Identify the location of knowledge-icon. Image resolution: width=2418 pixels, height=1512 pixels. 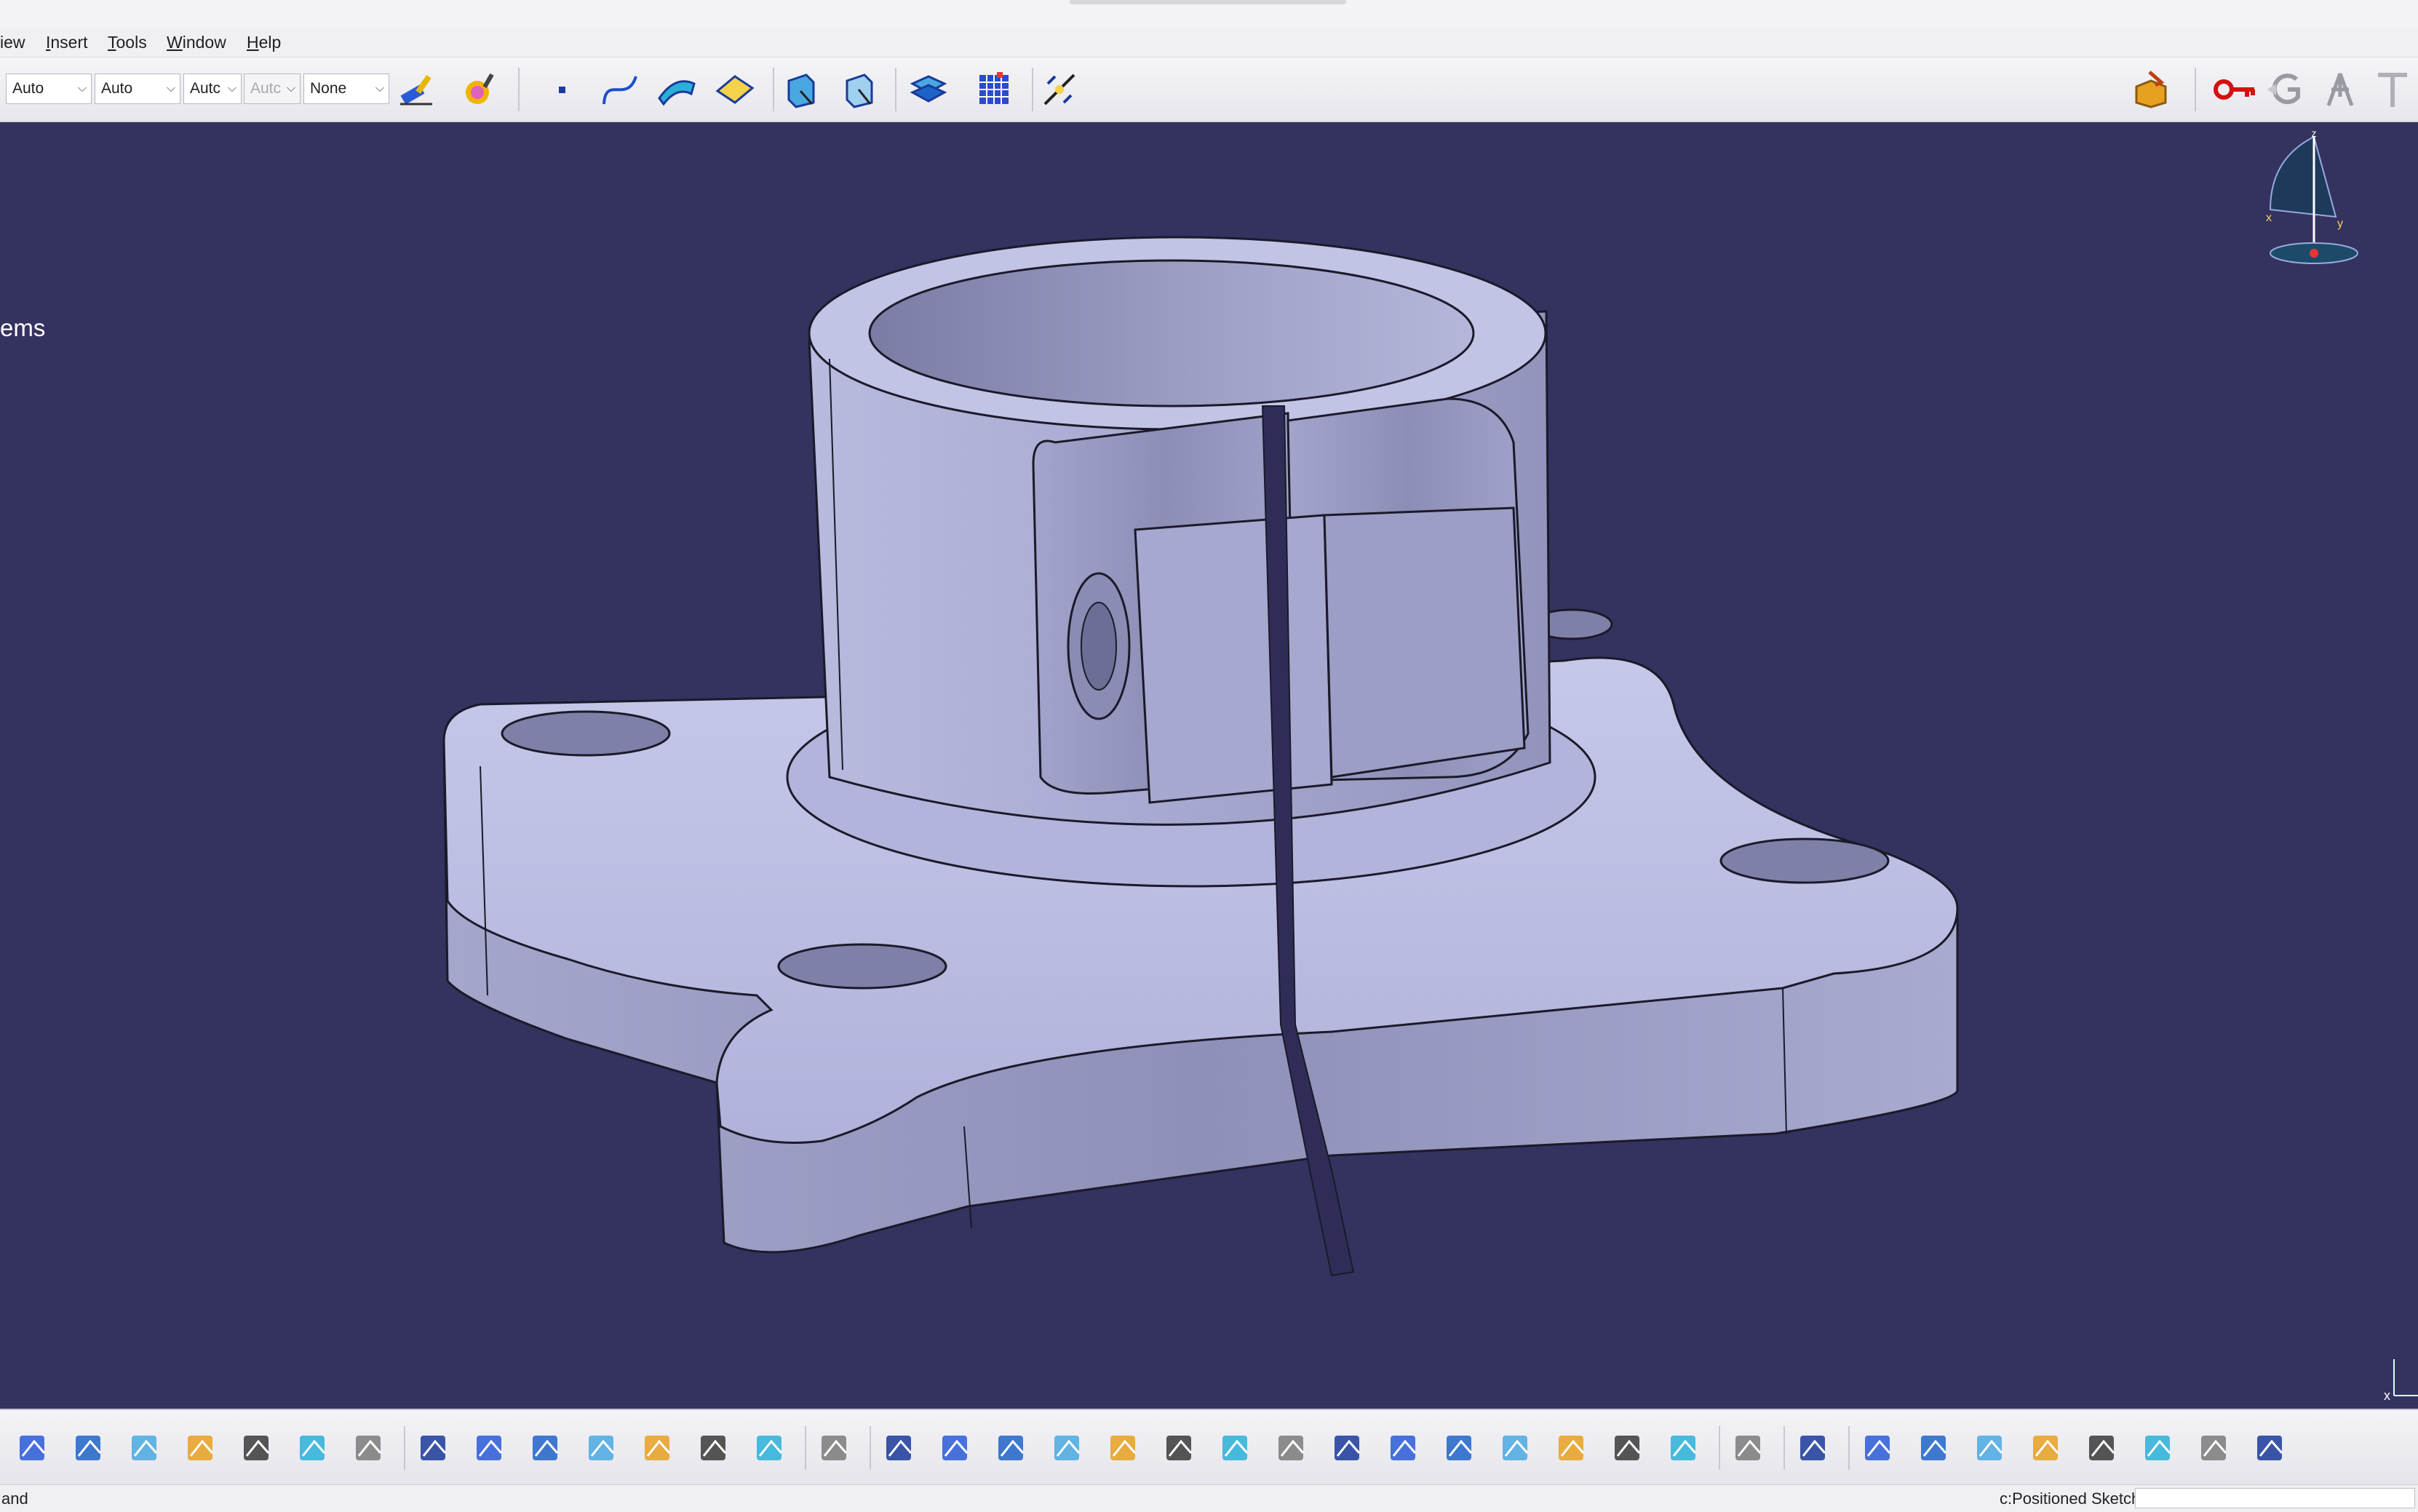
(770, 1448).